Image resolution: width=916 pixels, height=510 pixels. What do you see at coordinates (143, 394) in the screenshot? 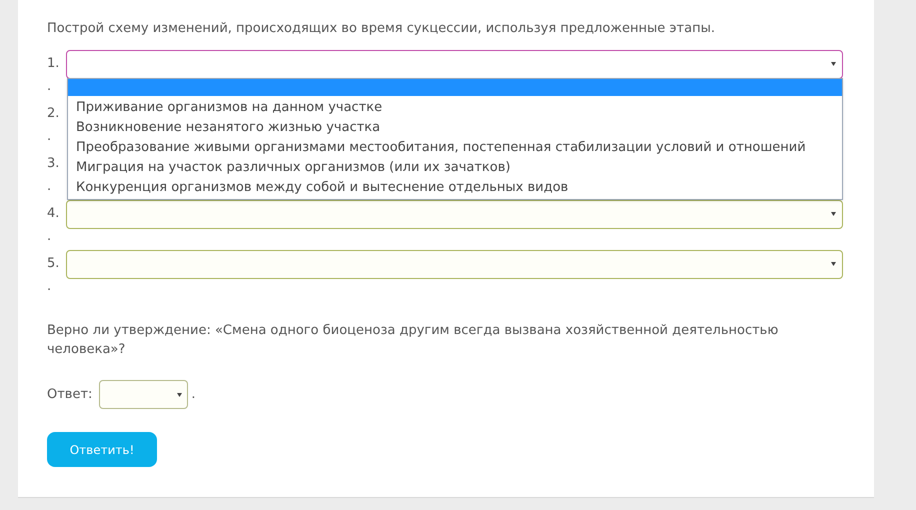
I see `answer-select` at bounding box center [143, 394].